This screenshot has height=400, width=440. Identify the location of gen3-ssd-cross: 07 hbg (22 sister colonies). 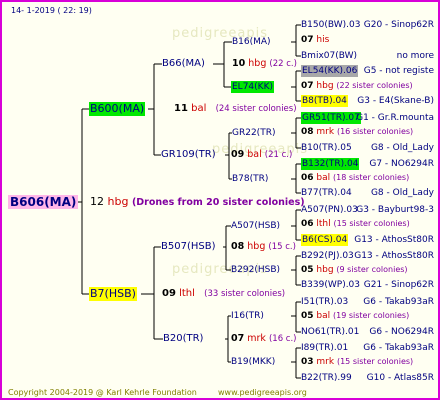
(357, 86).